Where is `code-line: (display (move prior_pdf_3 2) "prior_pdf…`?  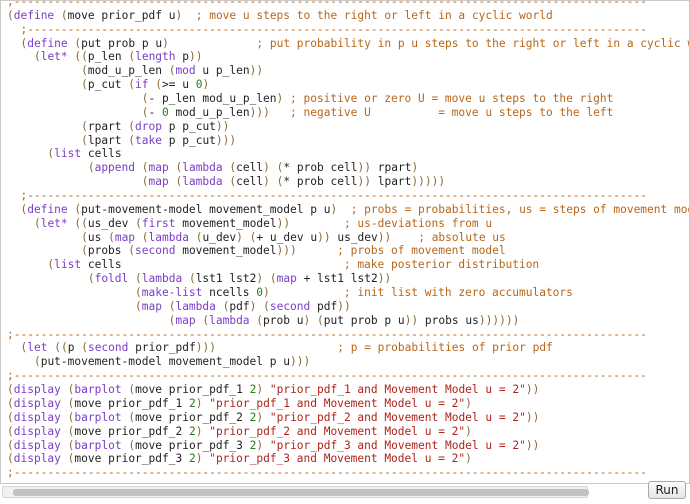 code-line: (display (move prior_pdf_3 2) "prior_pdf… is located at coordinates (239, 459).